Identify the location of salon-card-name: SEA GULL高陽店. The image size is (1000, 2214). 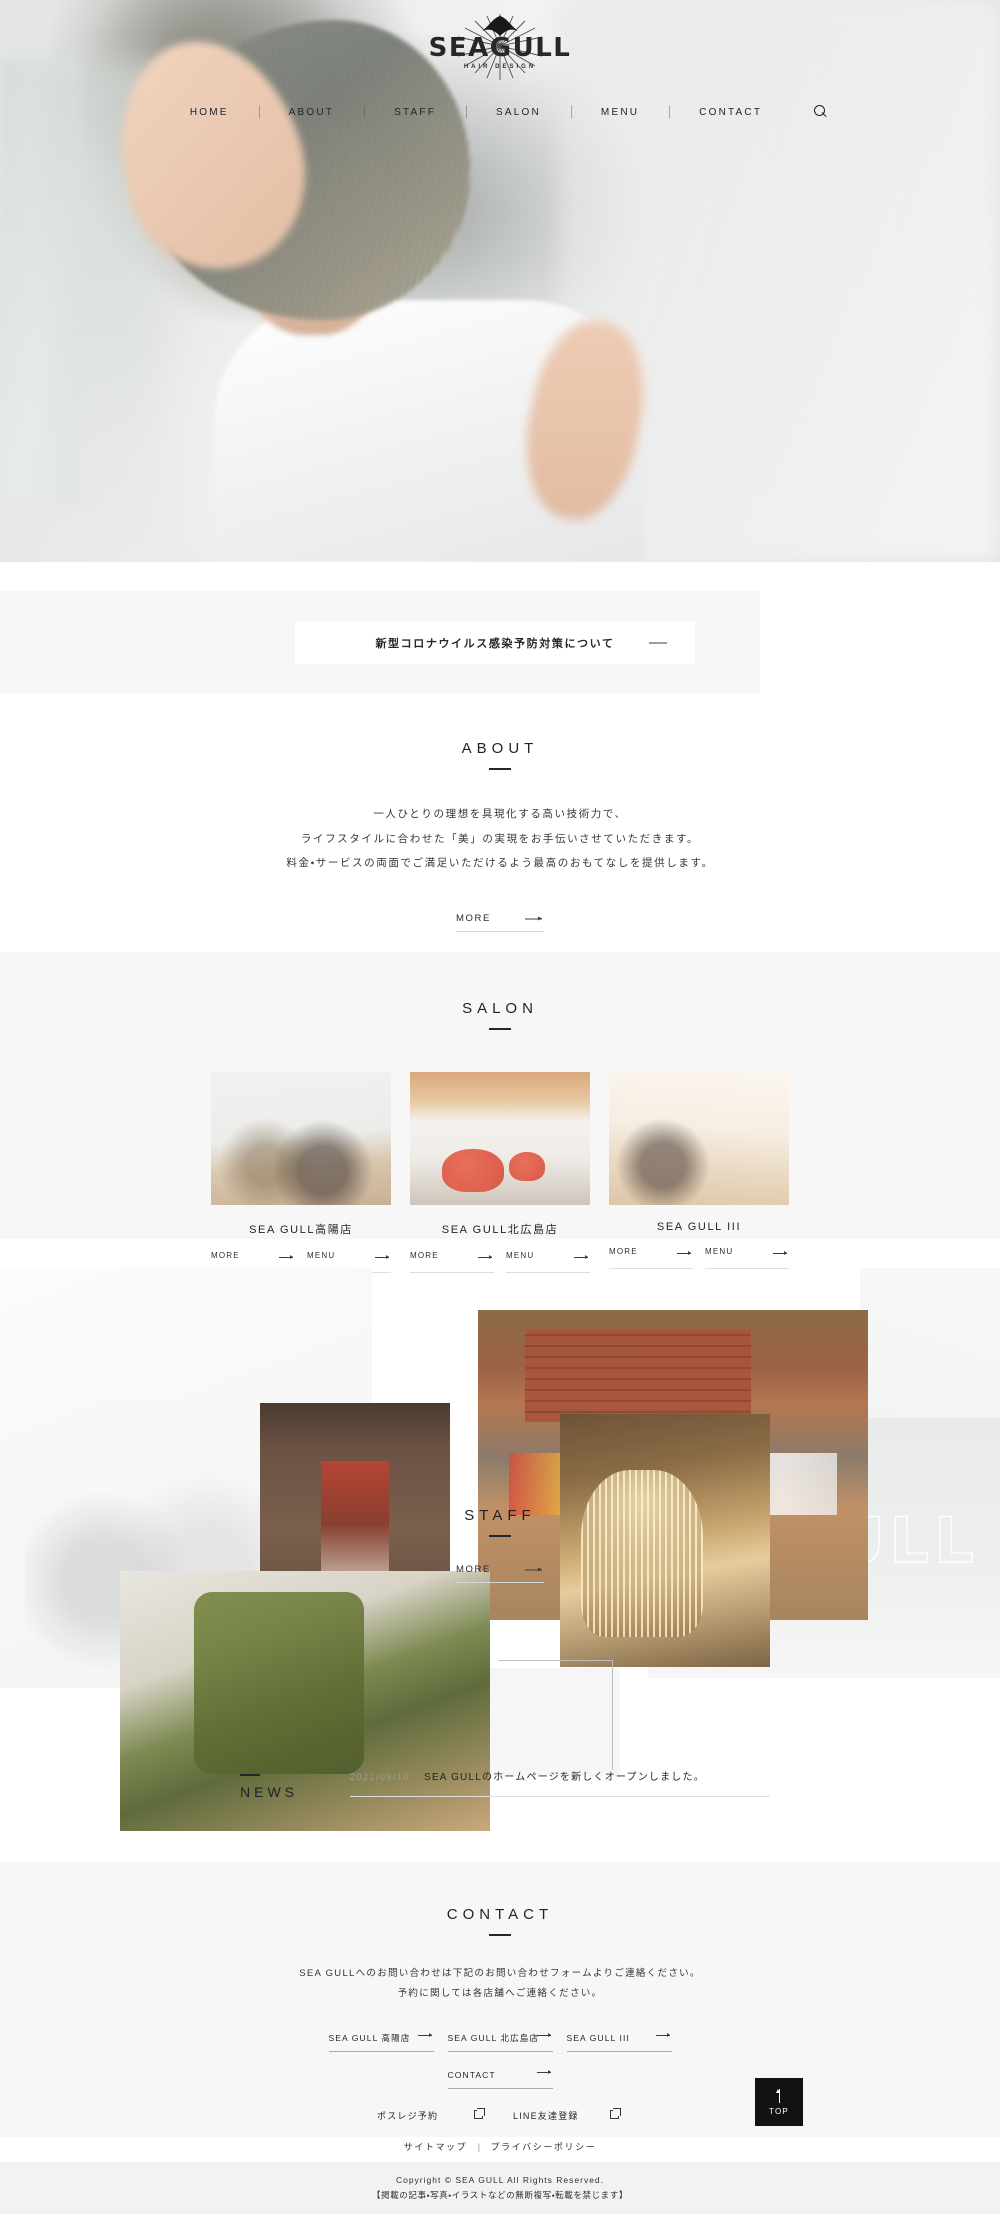
(301, 1230).